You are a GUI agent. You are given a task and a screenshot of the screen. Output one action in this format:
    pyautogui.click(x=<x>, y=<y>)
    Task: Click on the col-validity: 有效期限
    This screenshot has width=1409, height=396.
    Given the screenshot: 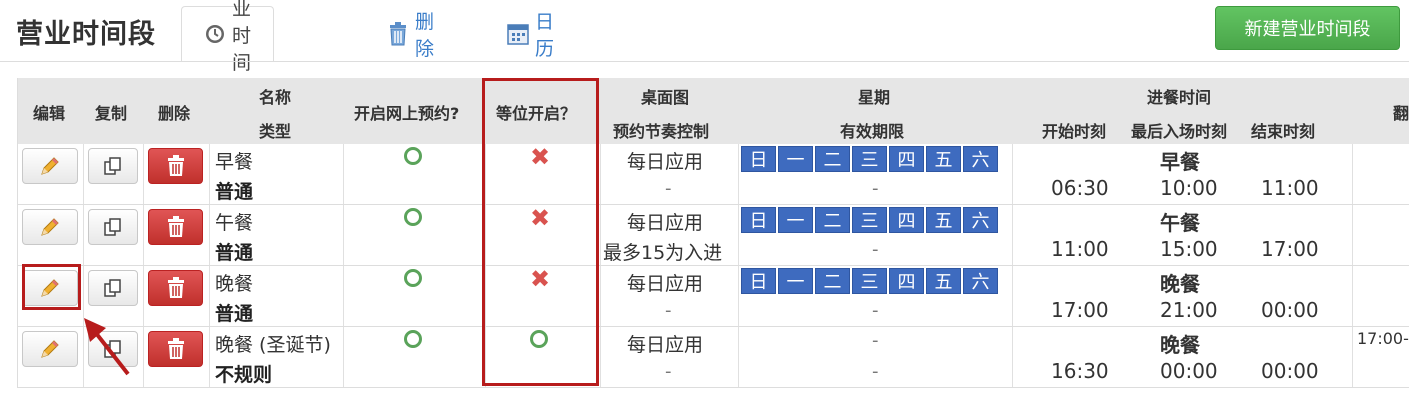 What is the action you would take?
    pyautogui.click(x=872, y=131)
    